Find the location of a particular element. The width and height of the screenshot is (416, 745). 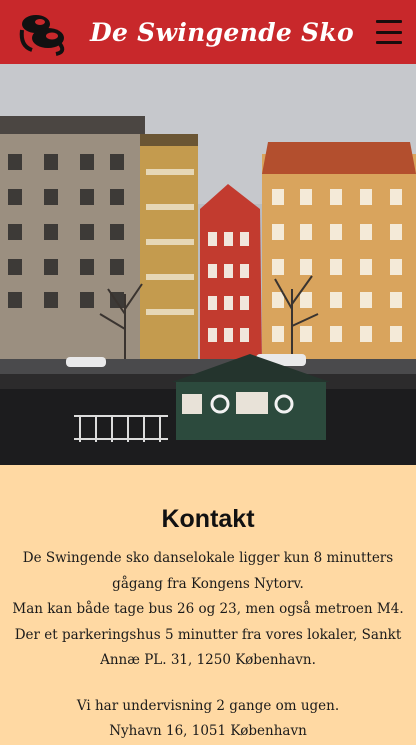

site-title: De Swingende Sko is located at coordinates (222, 32).